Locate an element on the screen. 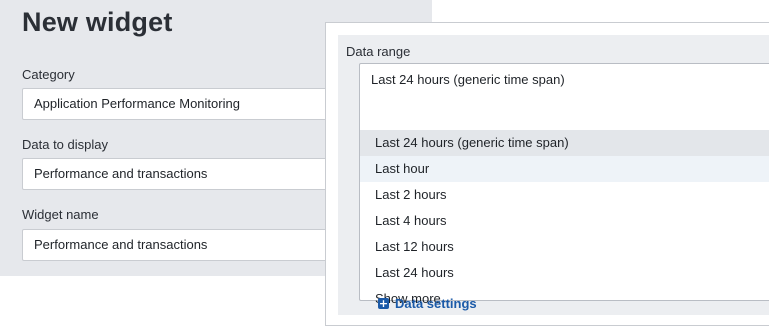 This screenshot has height=326, width=769. data-range-selected-value: Last 24 hours (generic time span) is located at coordinates (468, 79).